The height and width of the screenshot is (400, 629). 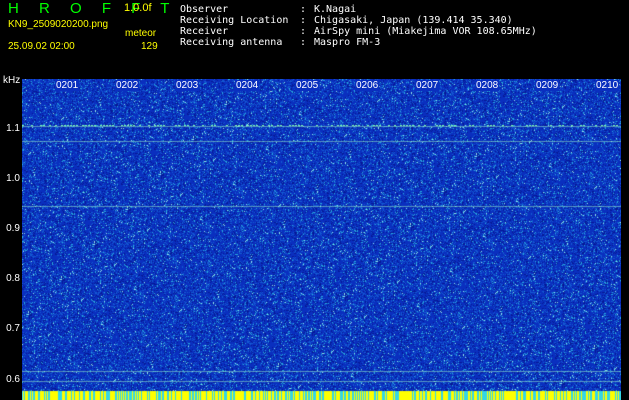 What do you see at coordinates (607, 85) in the screenshot?
I see `x-tick: 0210` at bounding box center [607, 85].